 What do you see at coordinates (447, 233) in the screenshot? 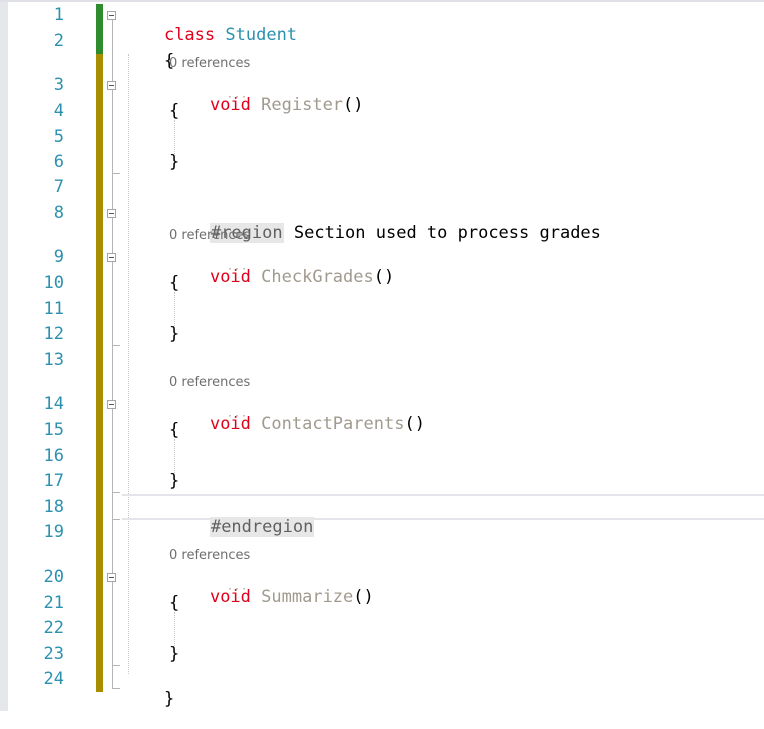
I see `region-label: Section used to process grades` at bounding box center [447, 233].